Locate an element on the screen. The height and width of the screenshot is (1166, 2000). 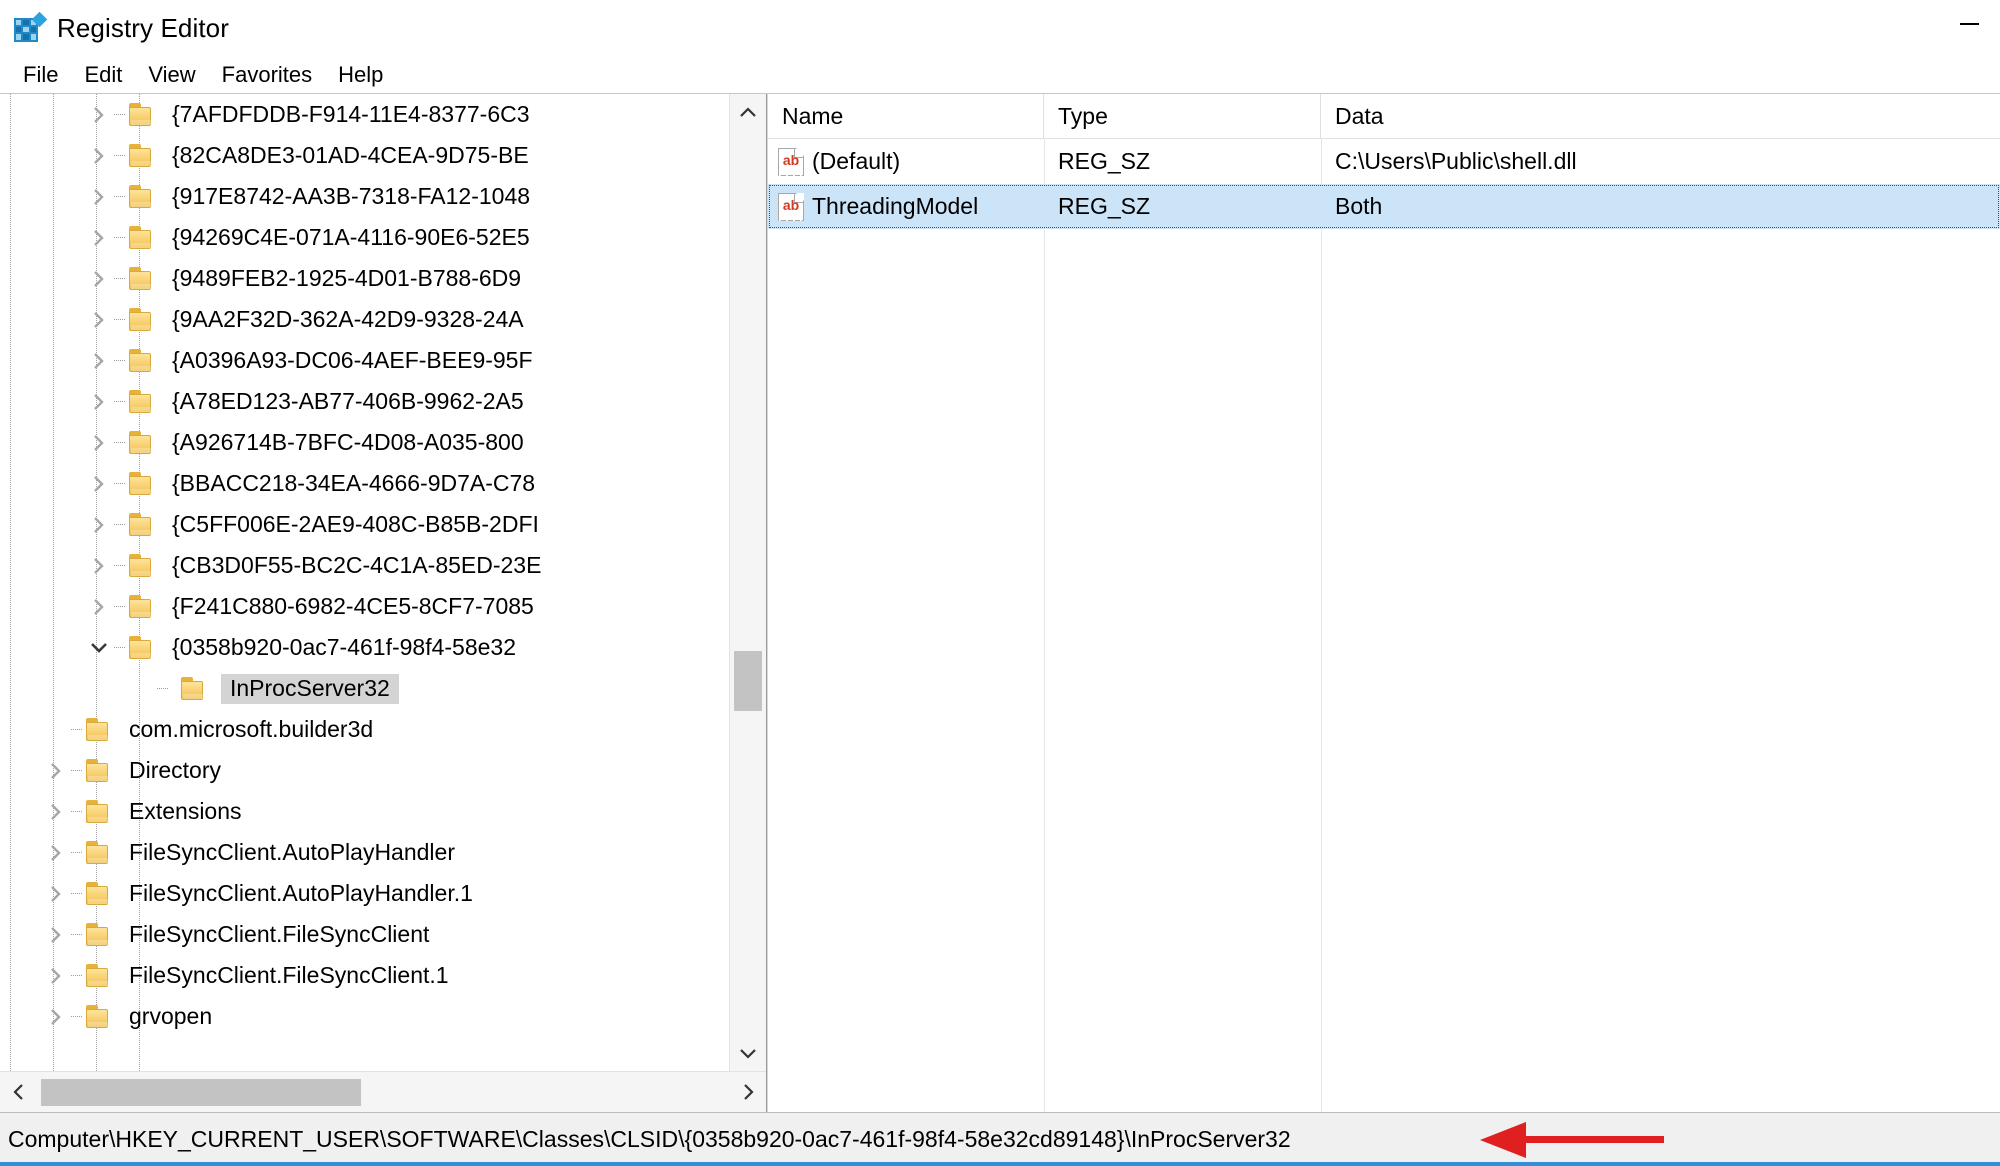
tree-item: {7AFDFDDB-F914-11E4-8377-6C3 is located at coordinates (365, 114).